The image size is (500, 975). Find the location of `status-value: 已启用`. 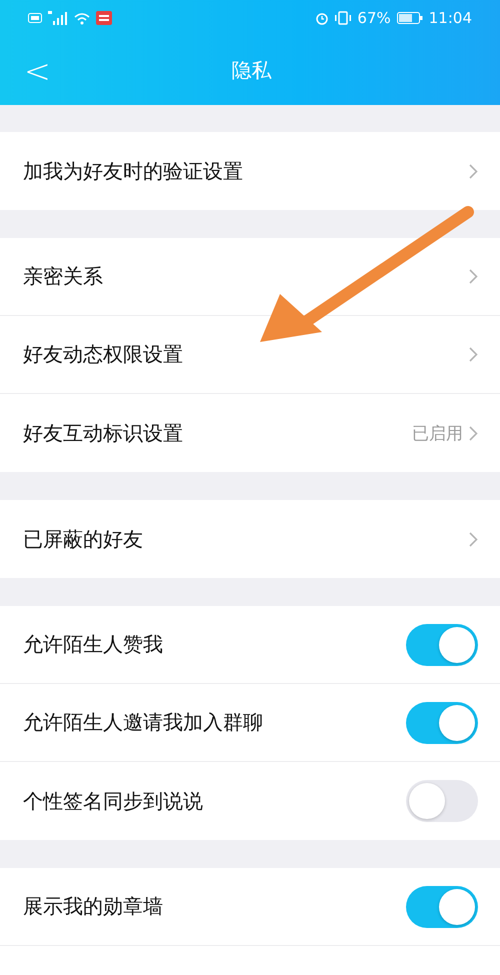

status-value: 已启用 is located at coordinates (437, 433).